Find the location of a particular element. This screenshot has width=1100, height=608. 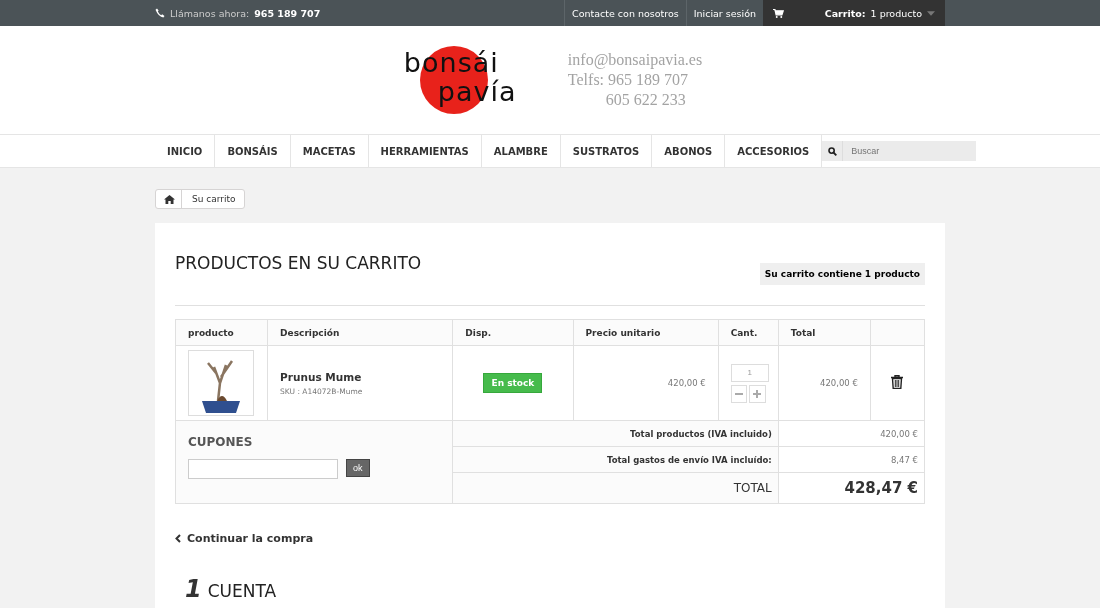

trash-icon is located at coordinates (897, 382).